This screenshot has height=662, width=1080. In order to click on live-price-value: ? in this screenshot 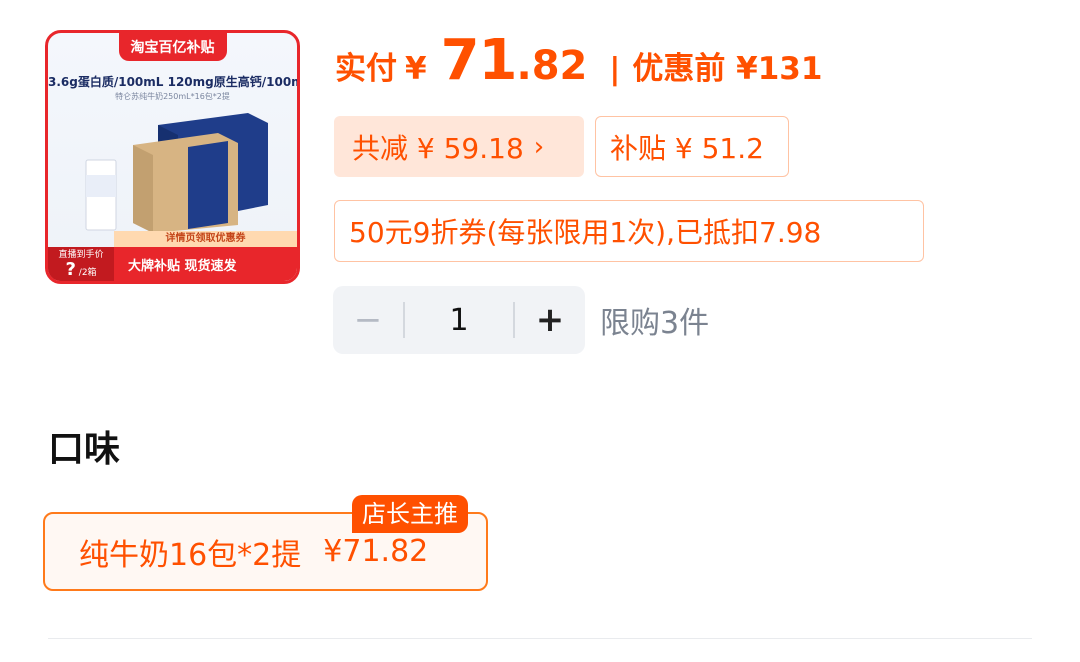, I will do `click(70, 269)`.